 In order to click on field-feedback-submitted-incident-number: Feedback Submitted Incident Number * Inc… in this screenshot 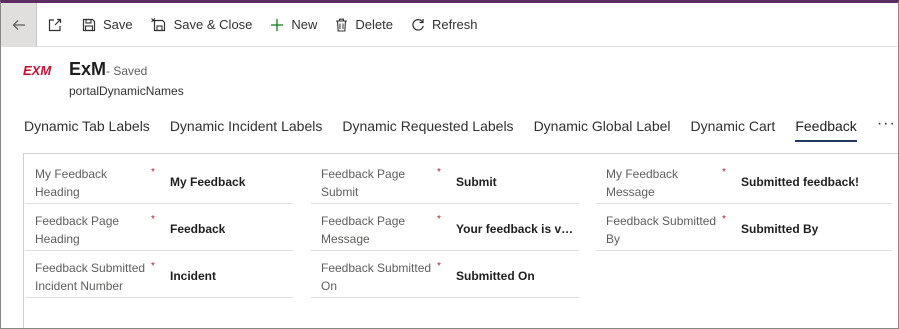, I will do `click(159, 274)`.